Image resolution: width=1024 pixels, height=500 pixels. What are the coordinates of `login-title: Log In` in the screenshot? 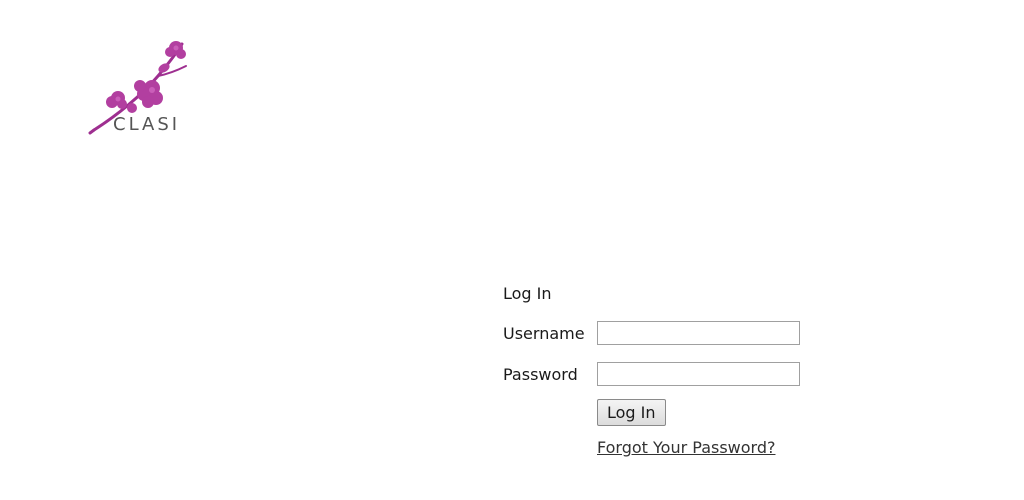 It's located at (527, 293).